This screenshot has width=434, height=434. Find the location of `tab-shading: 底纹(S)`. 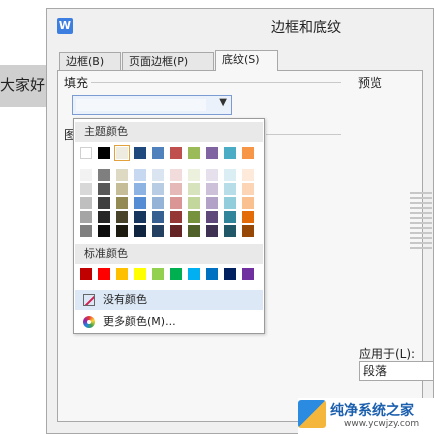

tab-shading: 底纹(S) is located at coordinates (246, 60).